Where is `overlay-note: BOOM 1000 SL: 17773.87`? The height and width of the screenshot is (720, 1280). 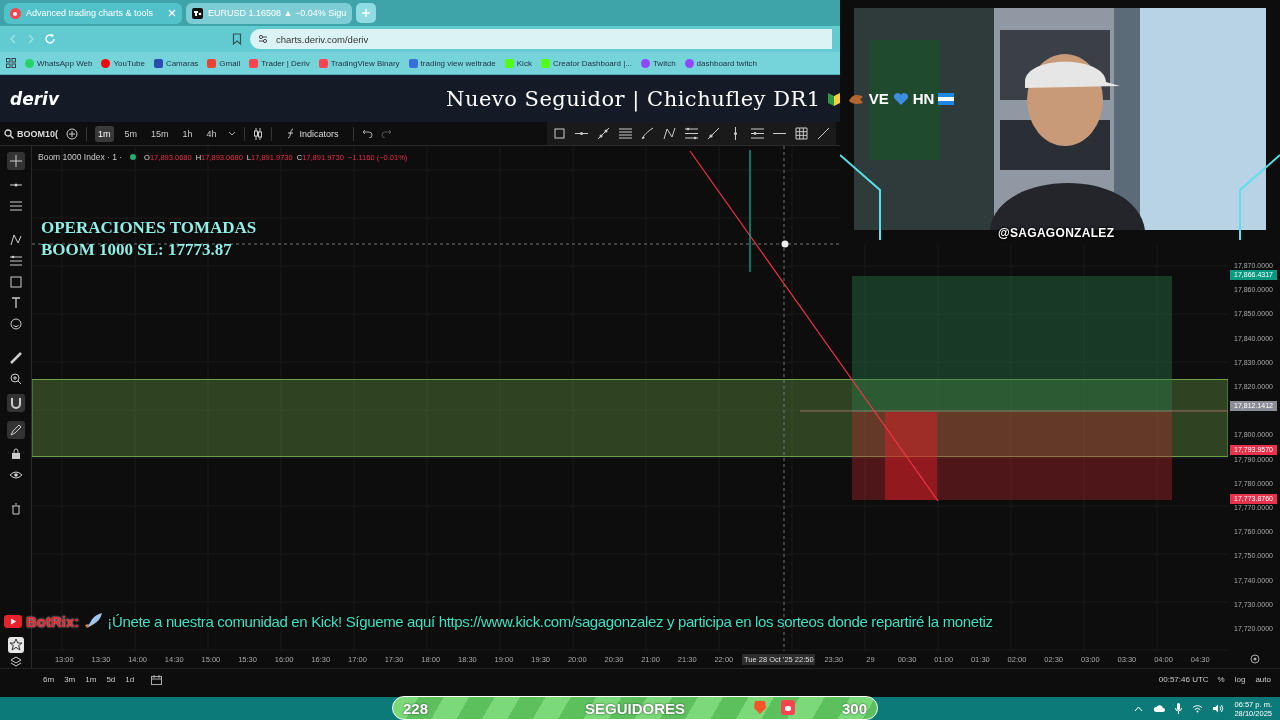 overlay-note: BOOM 1000 SL: 17773.87 is located at coordinates (137, 250).